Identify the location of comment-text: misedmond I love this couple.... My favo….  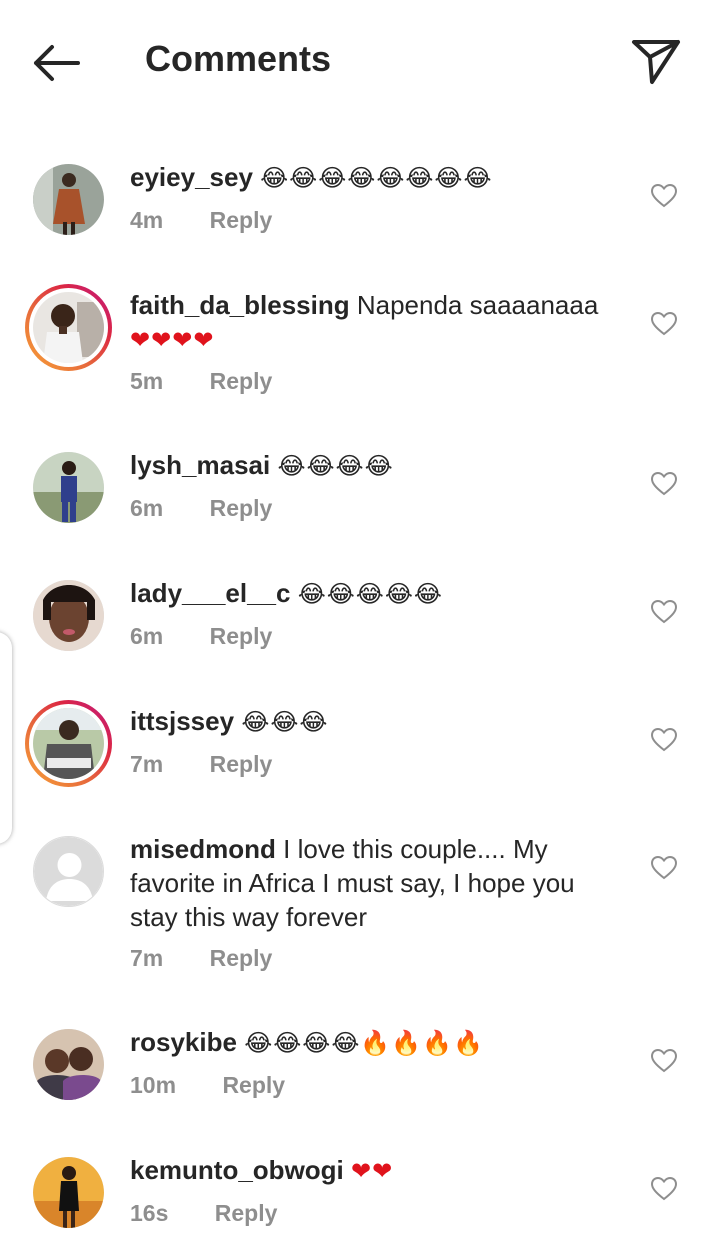
(375, 883).